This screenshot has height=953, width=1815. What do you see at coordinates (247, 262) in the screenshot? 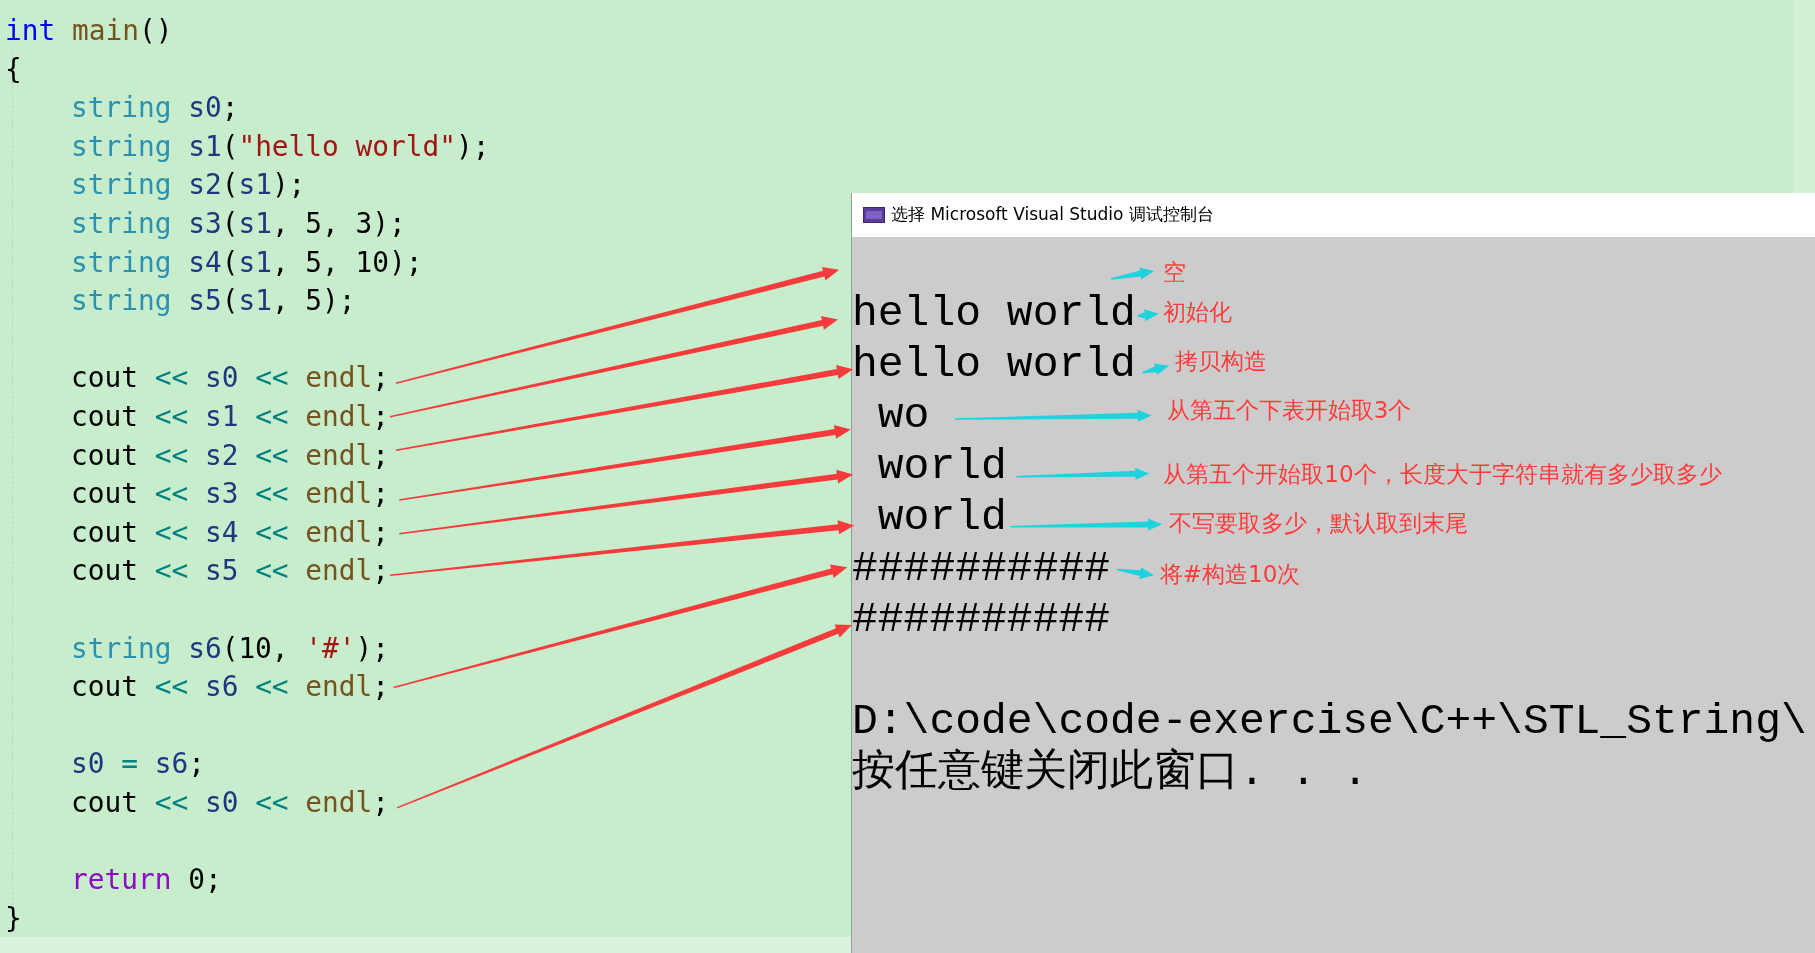
I see `code-line: string s4(s1, 5, 10);` at bounding box center [247, 262].